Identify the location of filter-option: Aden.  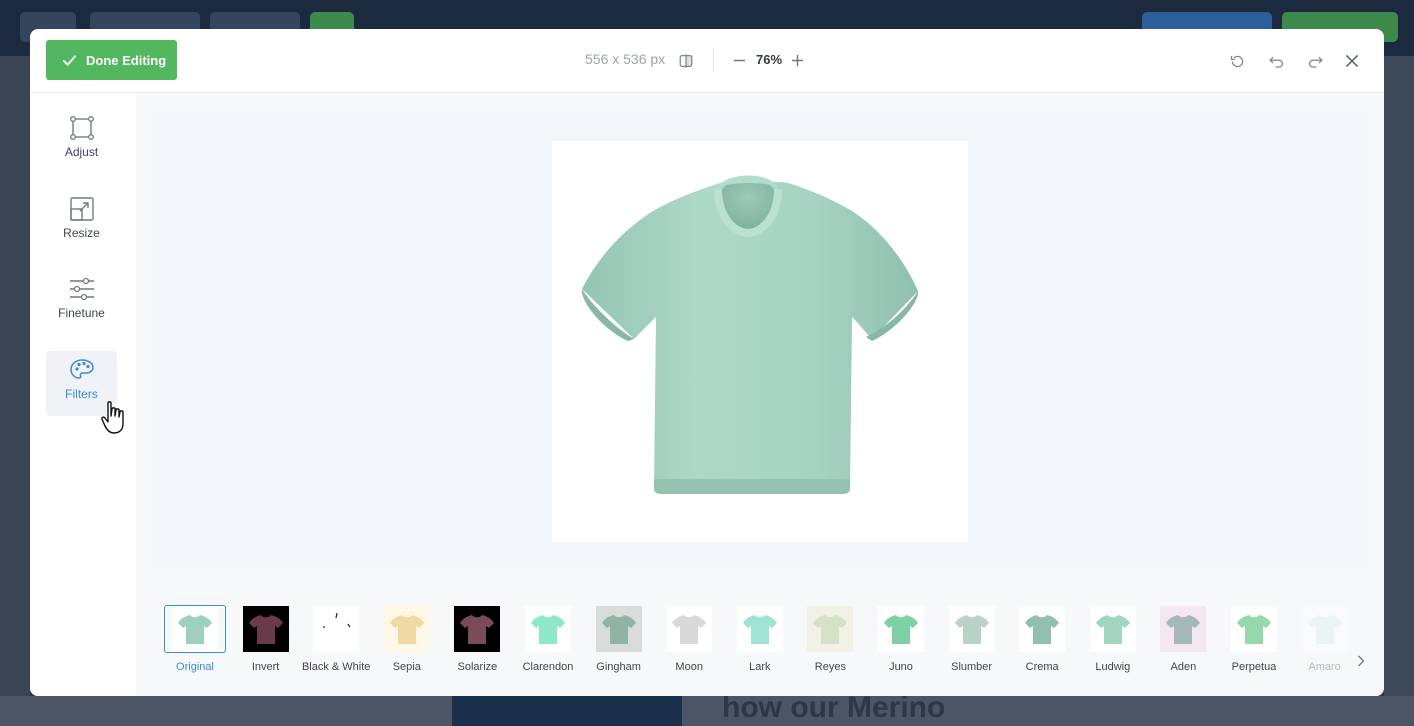
(1183, 640).